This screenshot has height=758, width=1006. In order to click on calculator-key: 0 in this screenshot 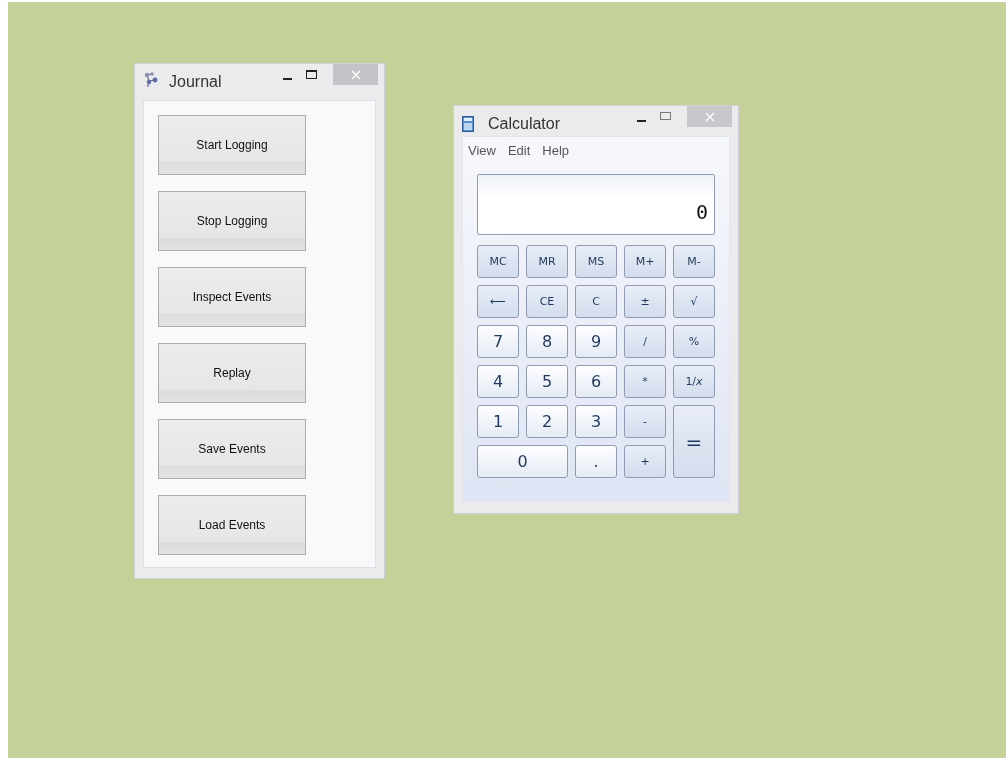, I will do `click(522, 461)`.